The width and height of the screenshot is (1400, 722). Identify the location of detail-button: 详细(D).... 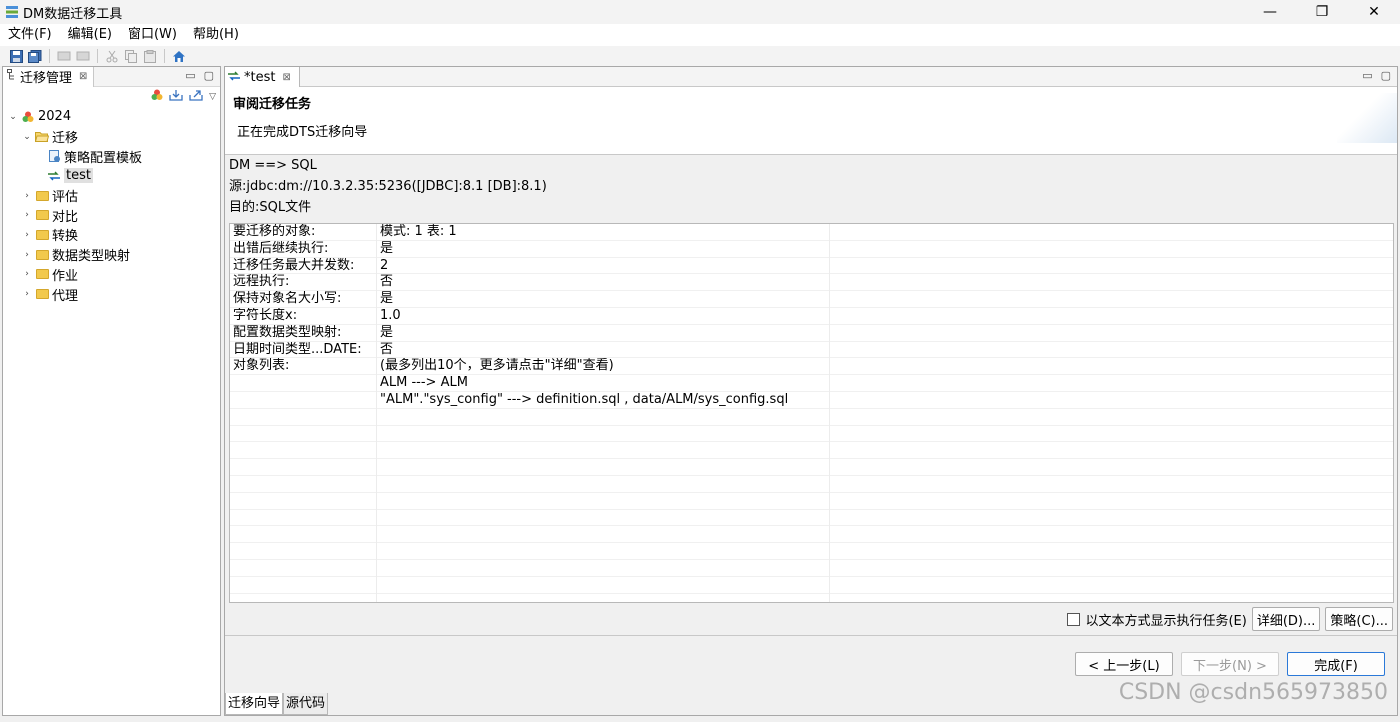
(1286, 619).